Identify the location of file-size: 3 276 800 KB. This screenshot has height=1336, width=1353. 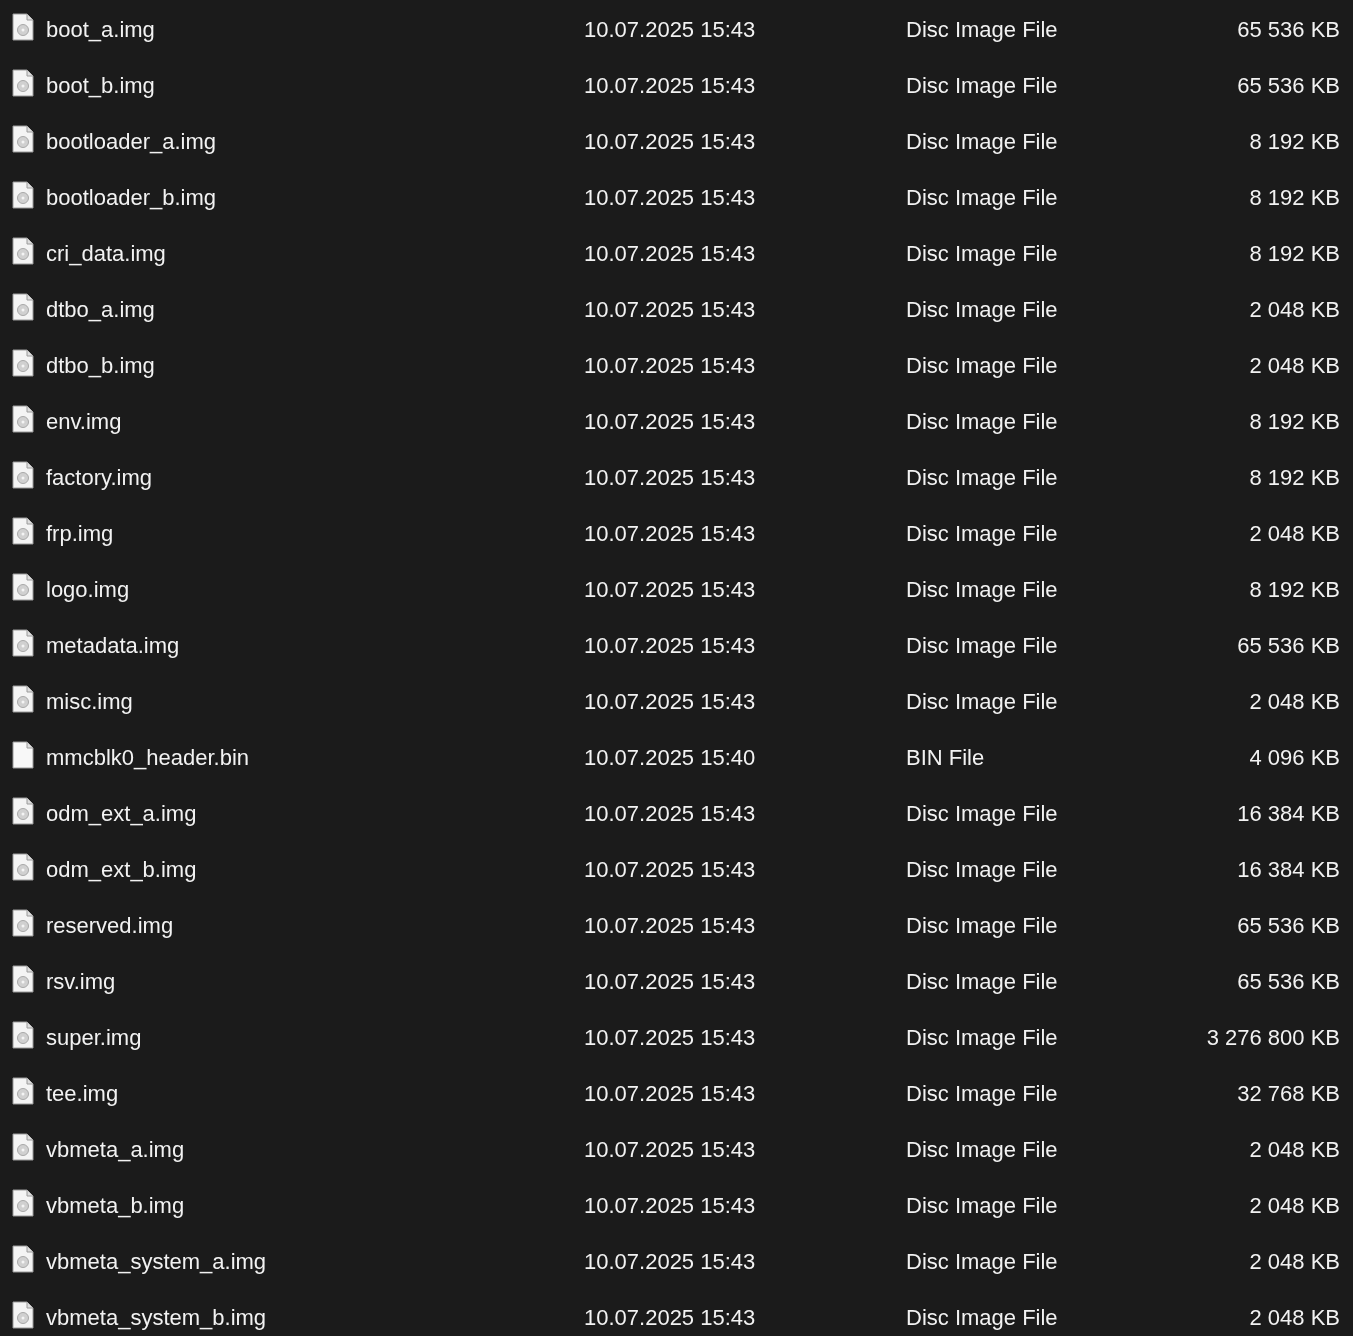
(1273, 1038).